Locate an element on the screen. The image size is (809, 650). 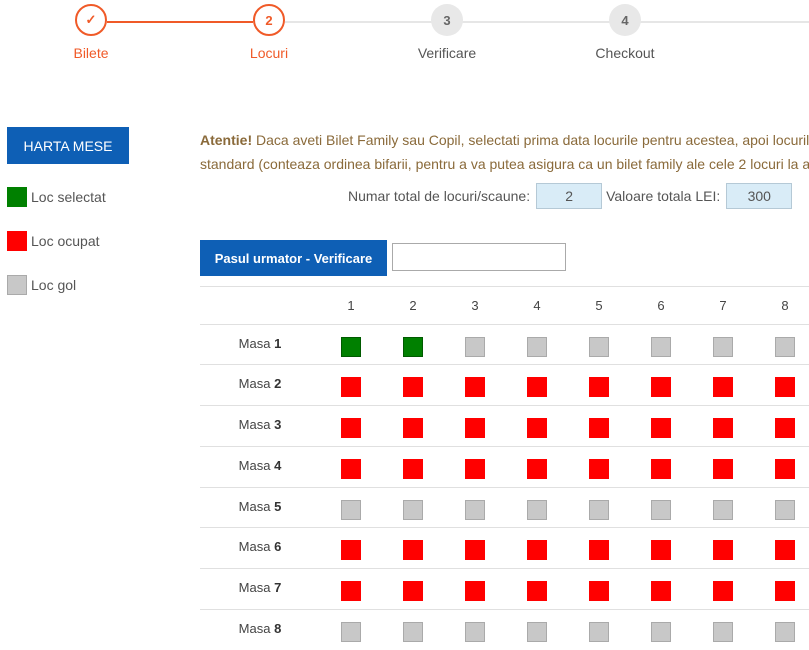
step-2: 2 Locuri is located at coordinates (269, 32).